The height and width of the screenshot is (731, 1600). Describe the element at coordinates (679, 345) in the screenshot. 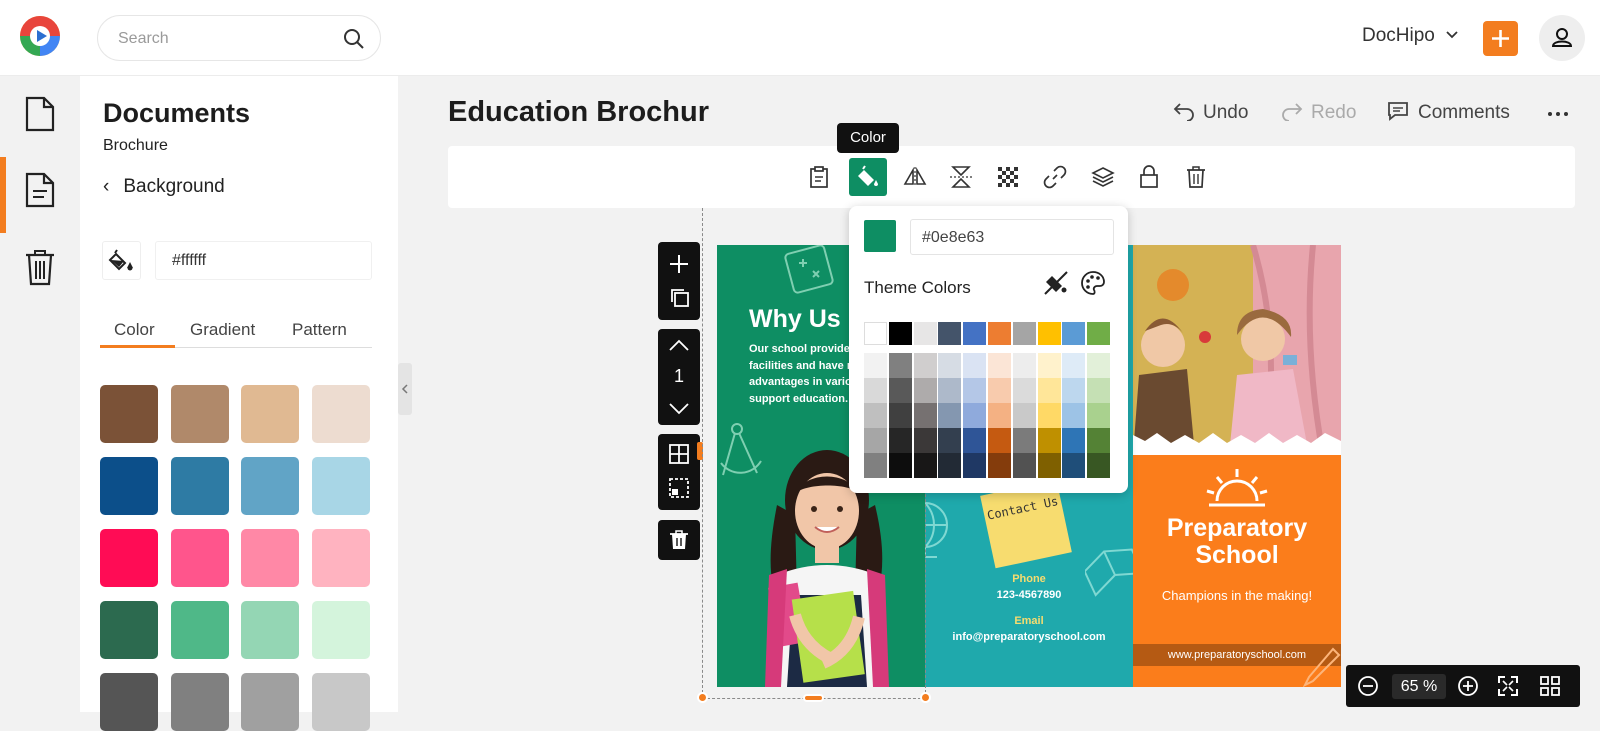

I see `chevron-up-icon` at that location.